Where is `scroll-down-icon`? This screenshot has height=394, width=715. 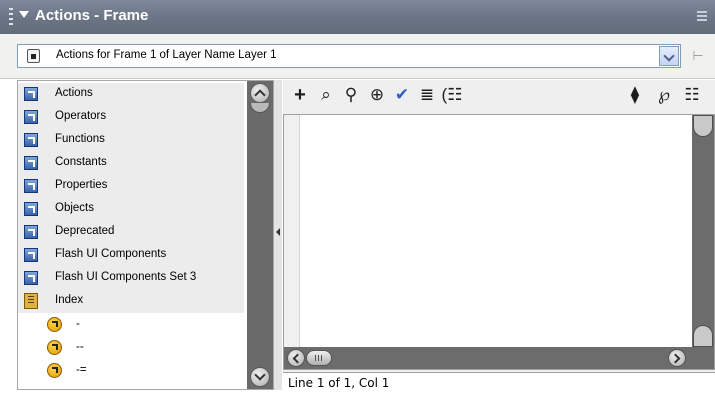
scroll-down-icon is located at coordinates (260, 377).